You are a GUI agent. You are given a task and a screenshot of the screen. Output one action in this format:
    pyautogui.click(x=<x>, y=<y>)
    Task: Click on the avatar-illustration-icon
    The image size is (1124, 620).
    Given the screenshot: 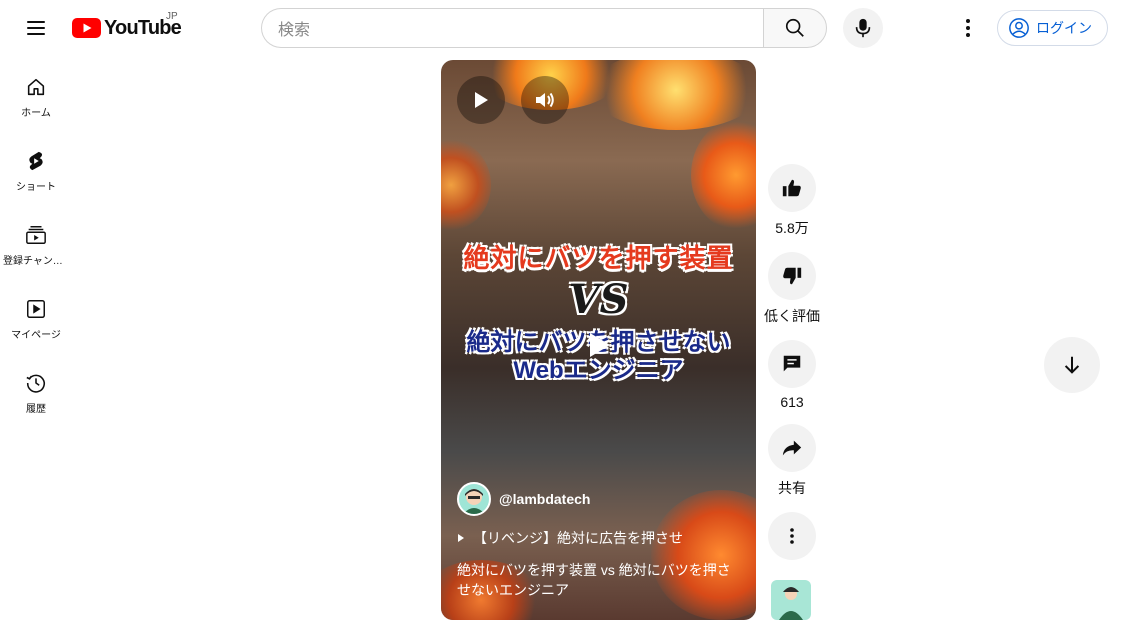 What is the action you would take?
    pyautogui.click(x=474, y=501)
    